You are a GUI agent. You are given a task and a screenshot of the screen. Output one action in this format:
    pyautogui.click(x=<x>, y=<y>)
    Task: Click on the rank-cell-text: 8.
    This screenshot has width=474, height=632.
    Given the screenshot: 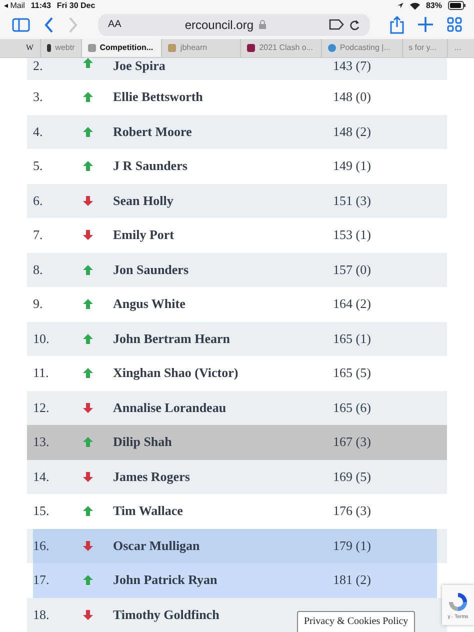 What is the action you would take?
    pyautogui.click(x=38, y=270)
    